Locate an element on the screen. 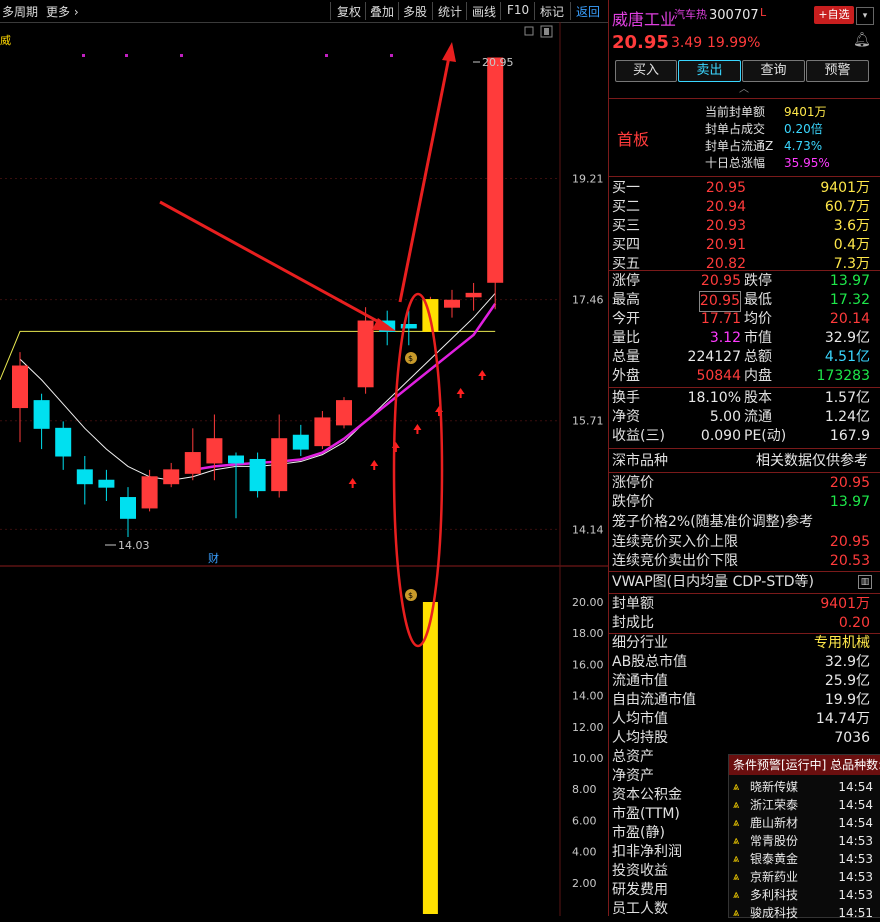 Image resolution: width=880 pixels, height=922 pixels. back-button: 返回 is located at coordinates (588, 11).